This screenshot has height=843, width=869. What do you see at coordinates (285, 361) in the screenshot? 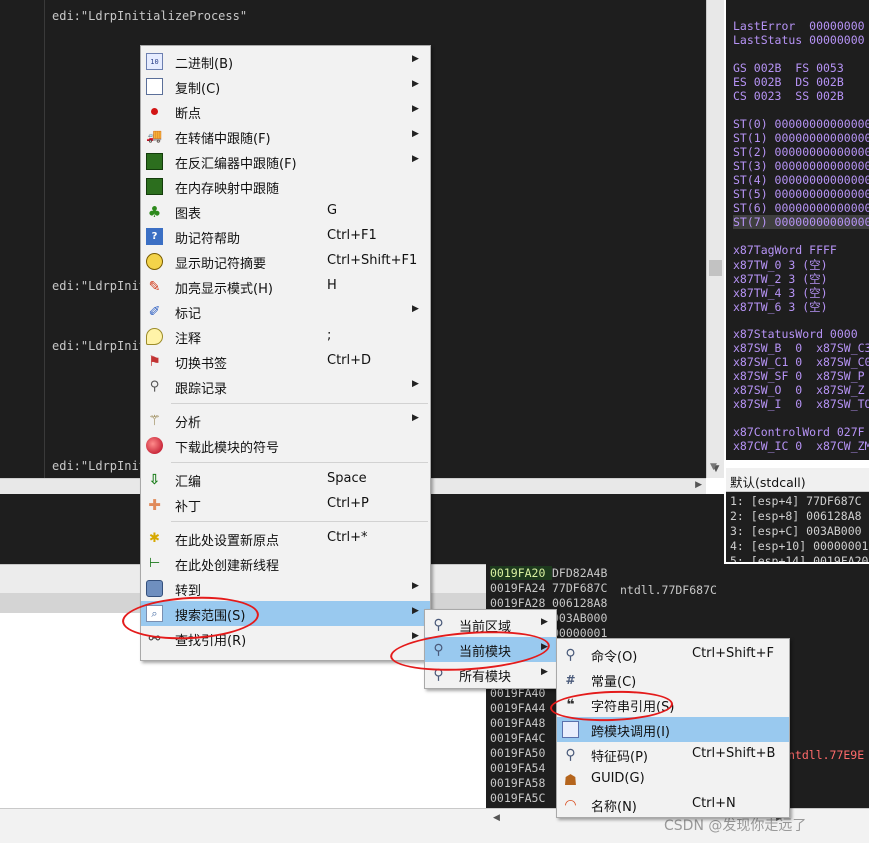
I see `menu-item-bookmark: ⚑ 切换书签 Ctrl+D` at bounding box center [285, 361].